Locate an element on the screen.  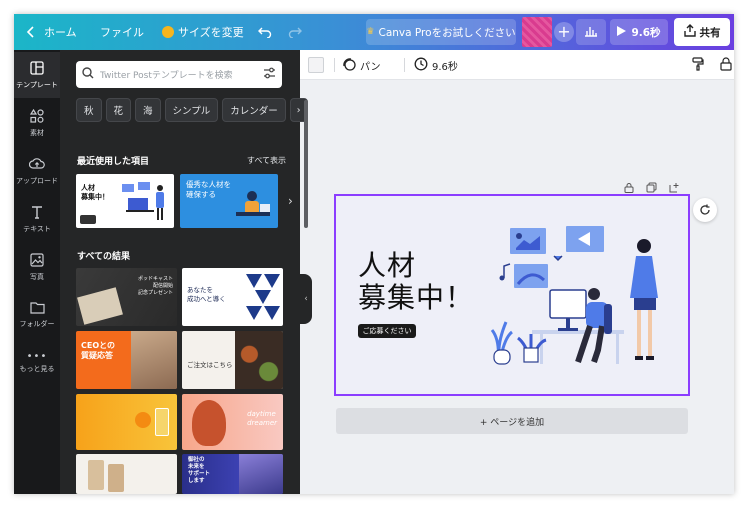
left-rail: テンプレート 素材 アップロード テキスト 写真 フォルダー ••• もっと見る is located at coordinates (37, 272).